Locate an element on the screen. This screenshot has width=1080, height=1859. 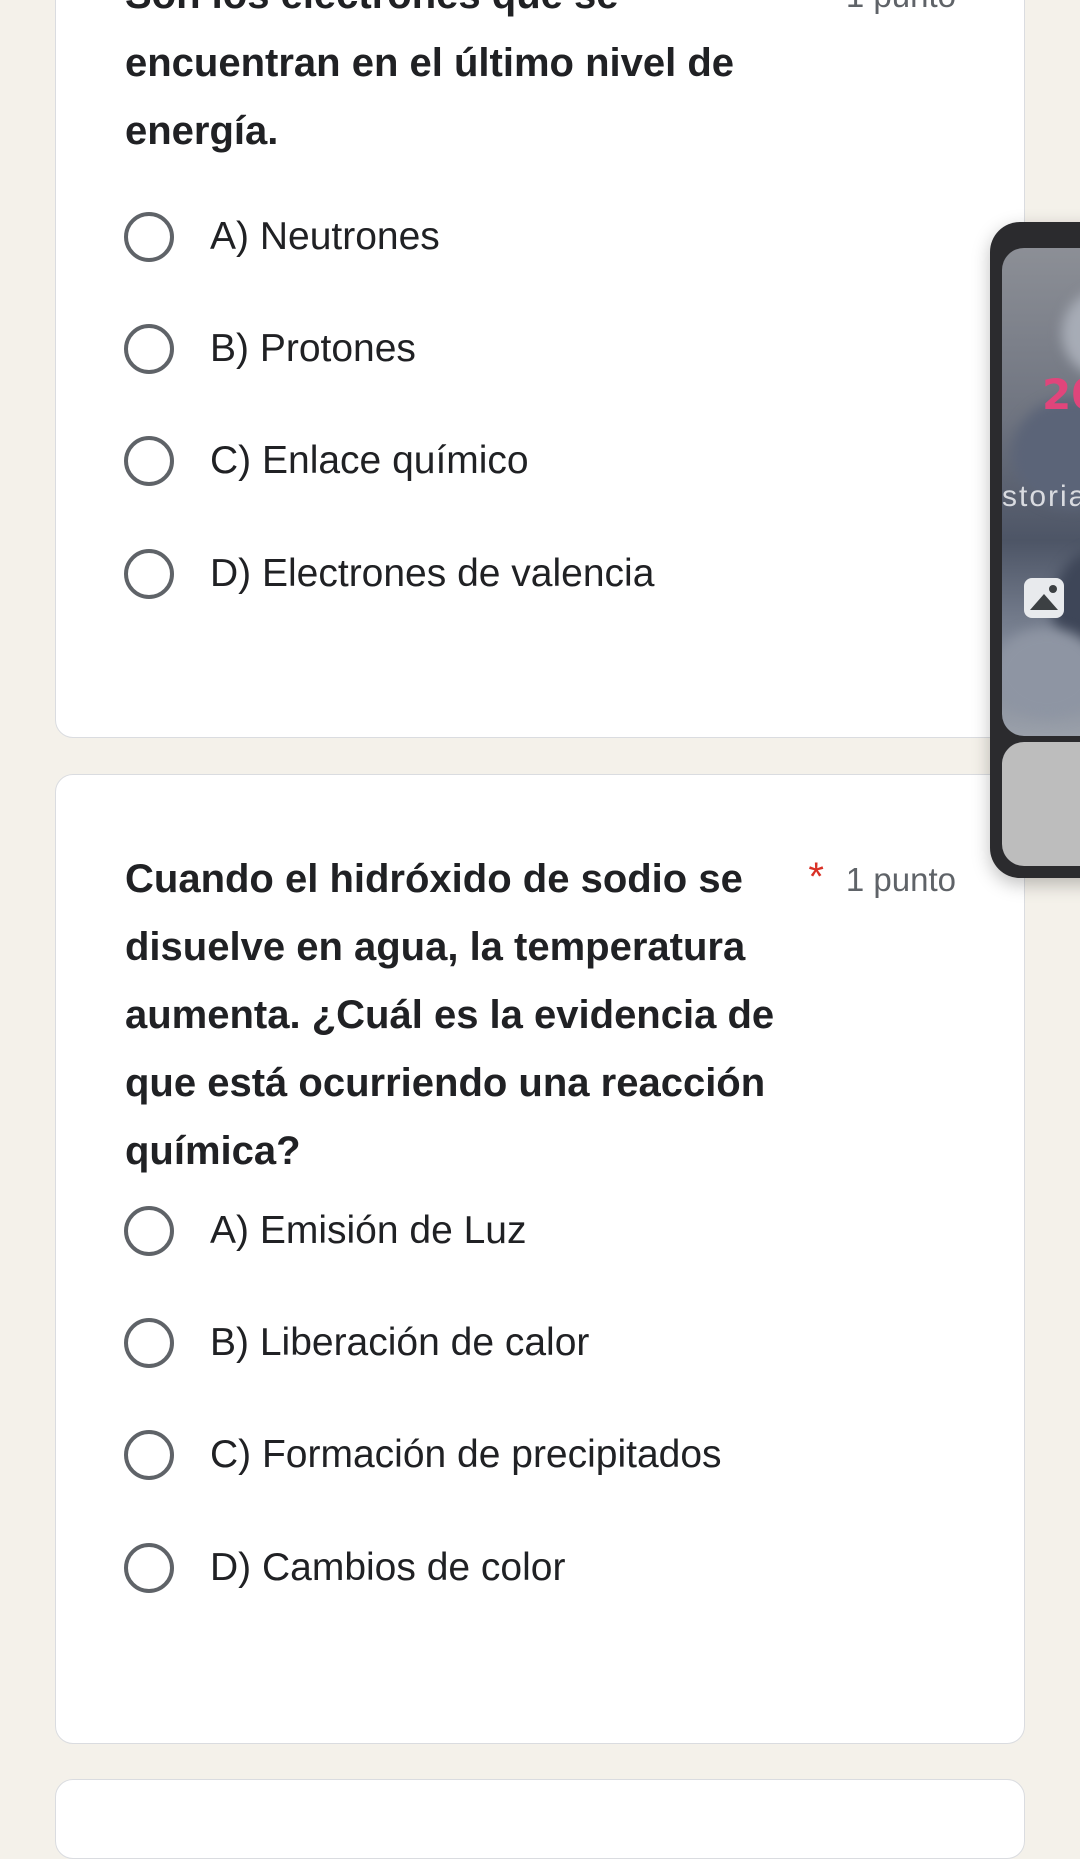
option-label: B) Protones is located at coordinates (313, 348).